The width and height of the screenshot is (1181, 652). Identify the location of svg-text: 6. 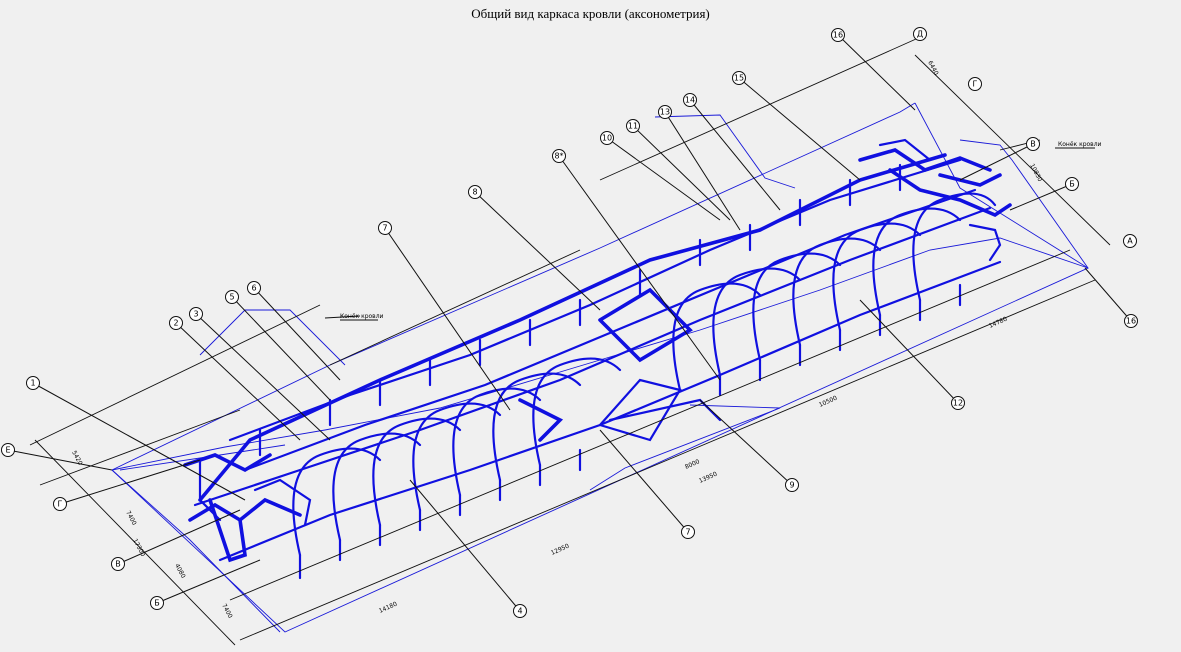
(253, 288).